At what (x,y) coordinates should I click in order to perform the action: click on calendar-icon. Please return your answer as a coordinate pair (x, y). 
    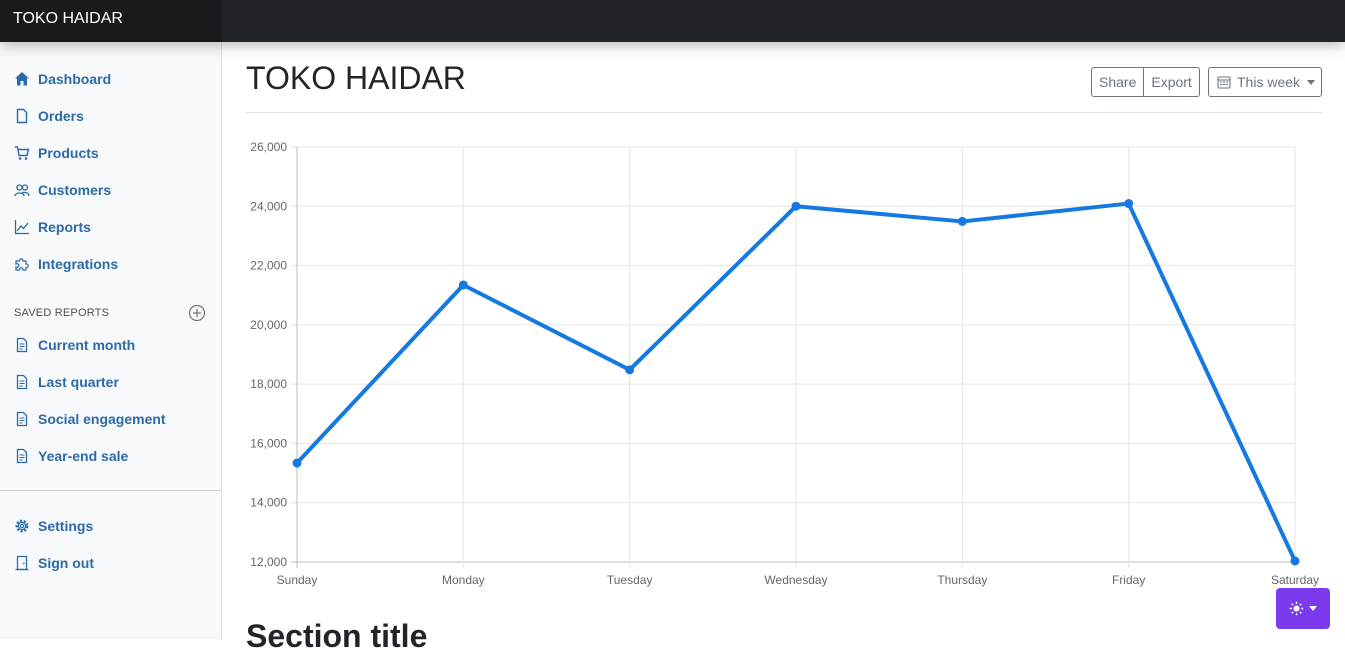
    Looking at the image, I should click on (1224, 82).